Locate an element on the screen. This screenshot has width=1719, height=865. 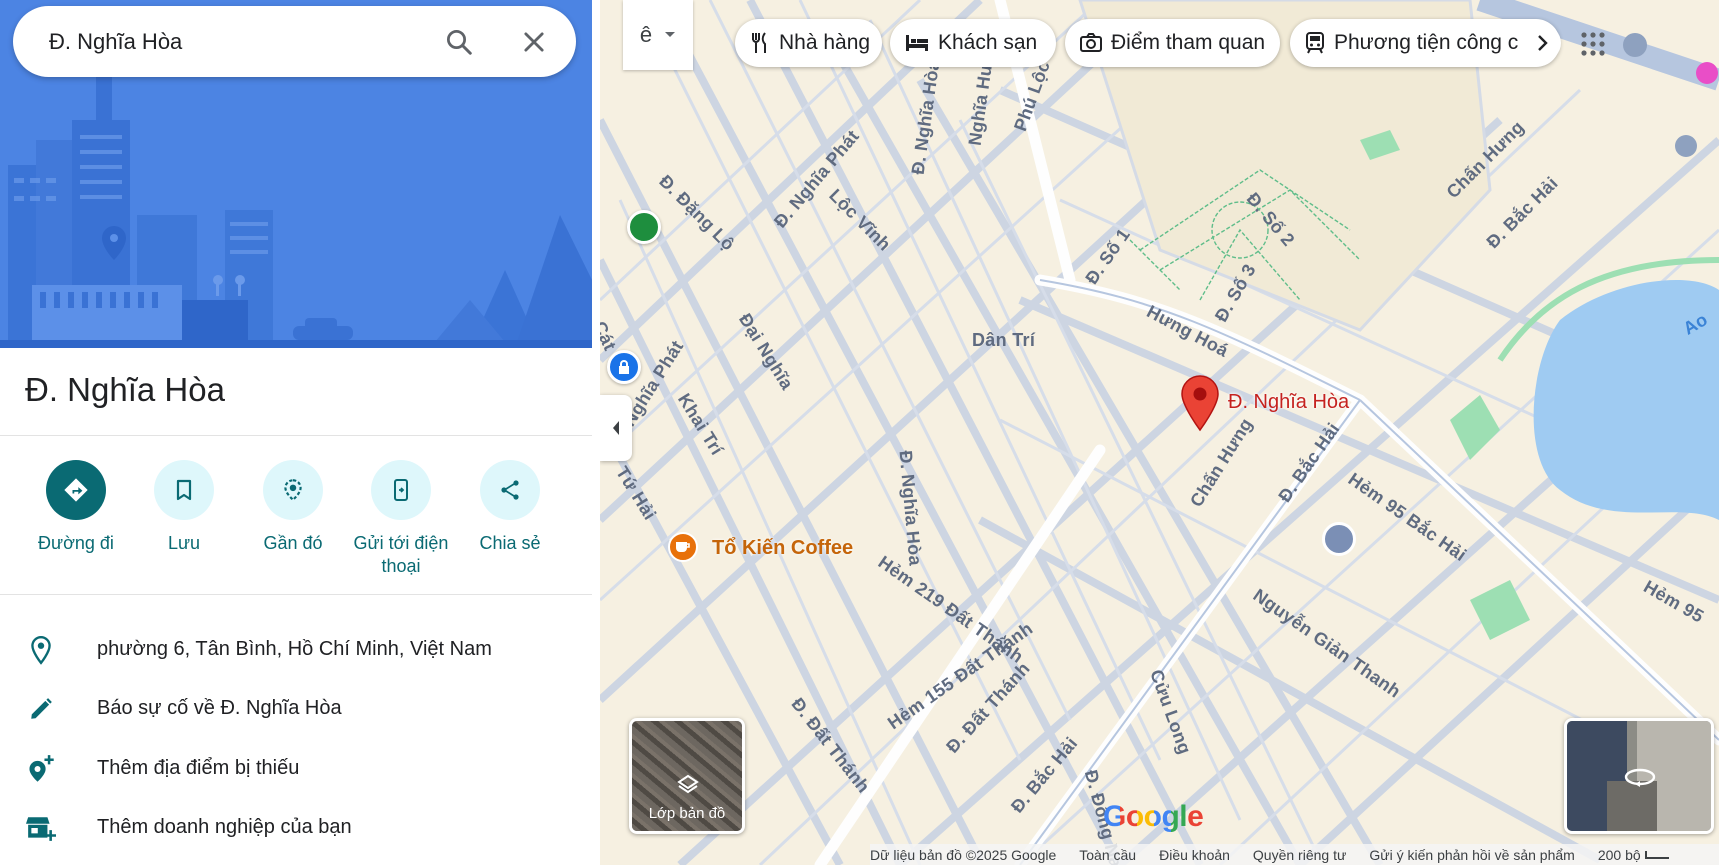
place-title: Đ. Nghĩa Hòa is located at coordinates (125, 389).